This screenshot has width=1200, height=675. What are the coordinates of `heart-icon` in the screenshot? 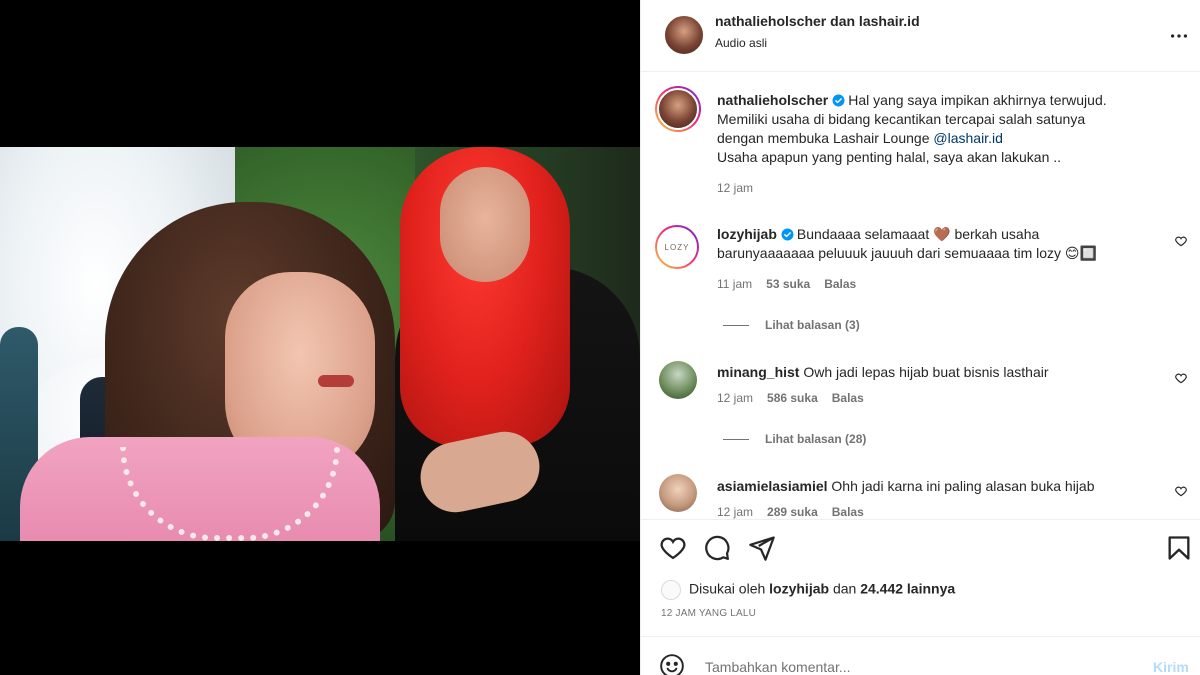 It's located at (673, 548).